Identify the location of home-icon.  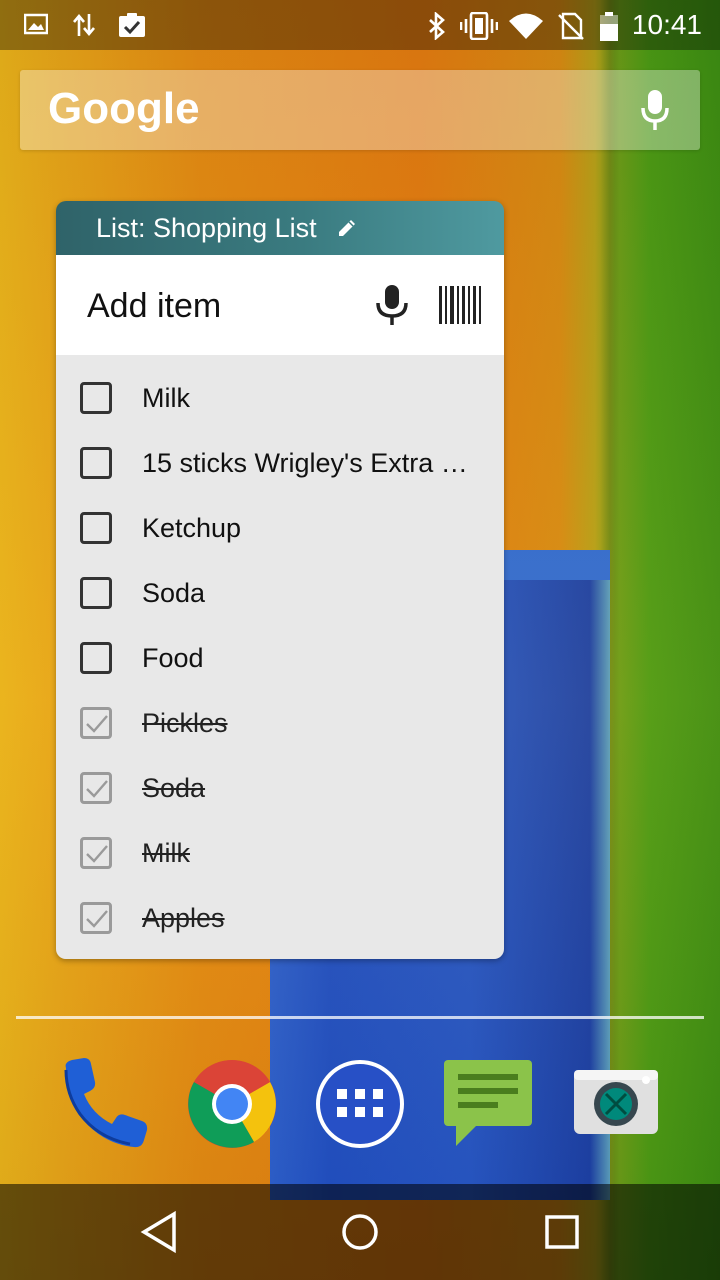
(360, 1234).